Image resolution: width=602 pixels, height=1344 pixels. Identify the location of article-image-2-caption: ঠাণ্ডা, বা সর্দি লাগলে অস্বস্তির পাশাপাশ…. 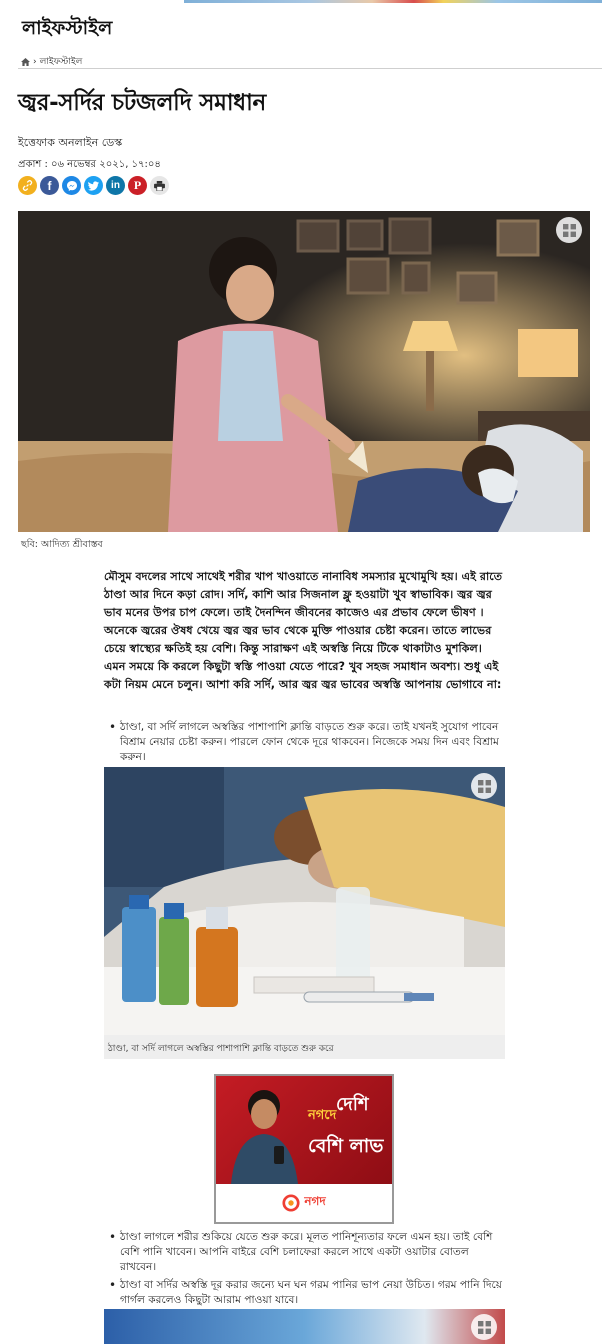
(304, 1047).